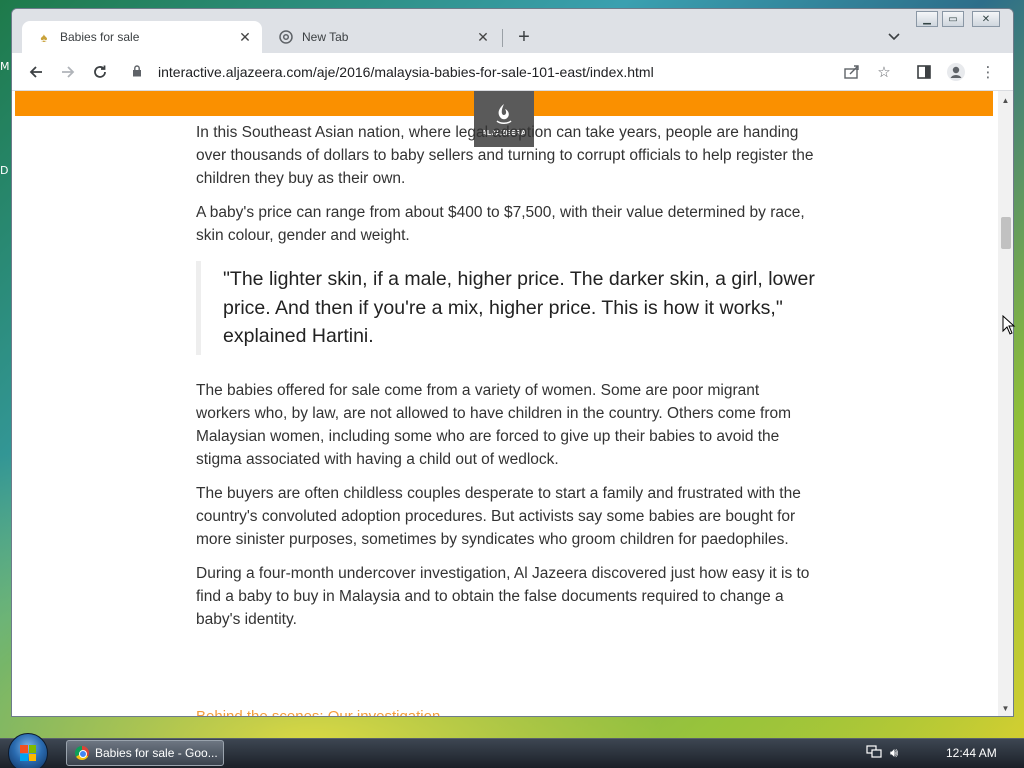  I want to click on tab-title: Babies for sale, so click(100, 37).